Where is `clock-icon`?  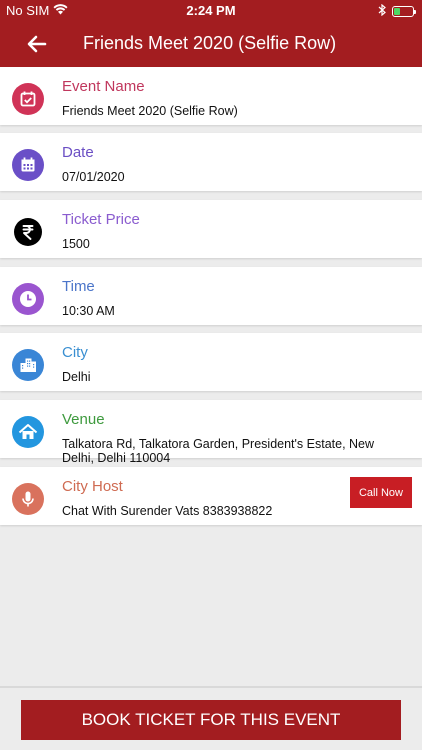 clock-icon is located at coordinates (28, 299).